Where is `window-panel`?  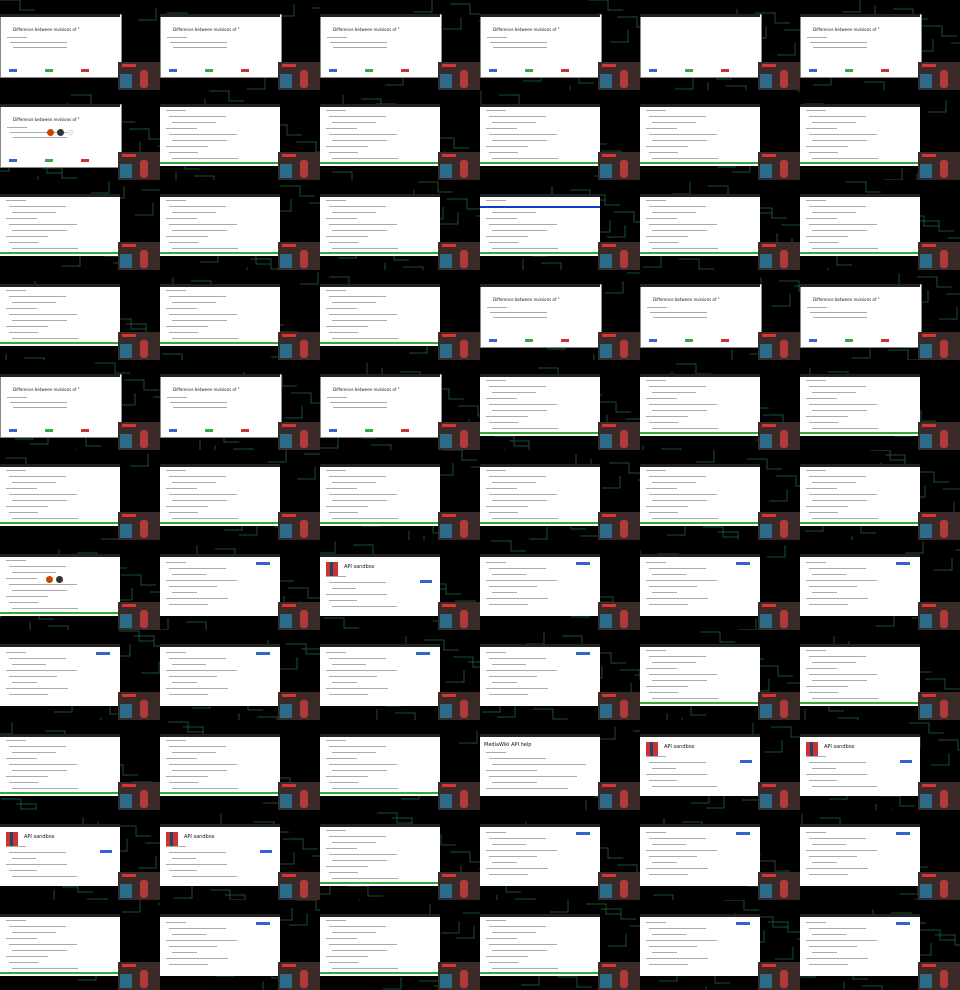
window-panel is located at coordinates (700, 855).